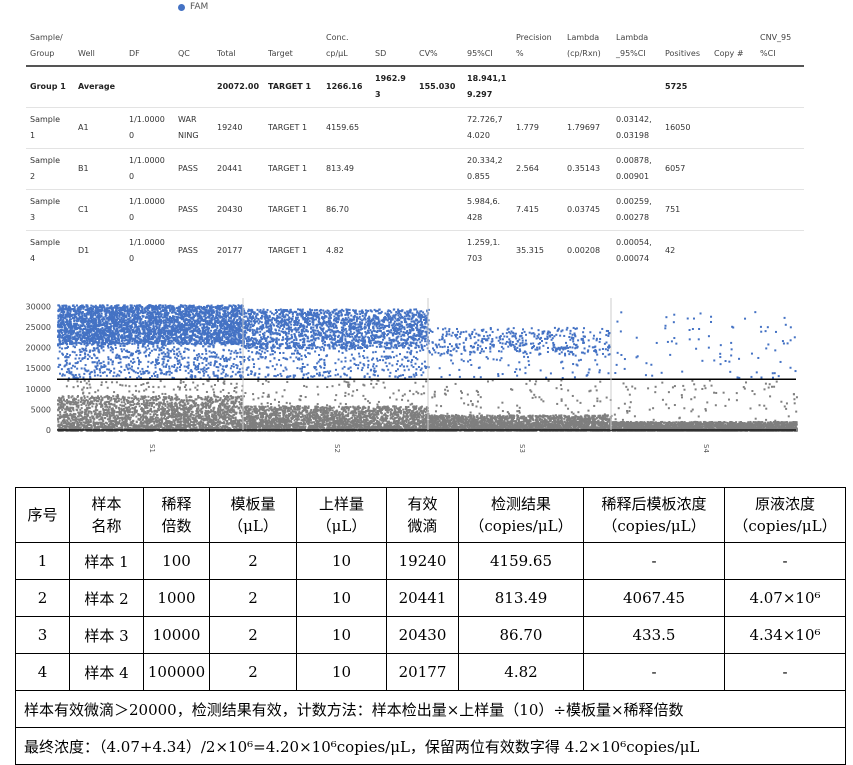 This screenshot has width=853, height=765. I want to click on table-cell: 1266.16, so click(346, 86).